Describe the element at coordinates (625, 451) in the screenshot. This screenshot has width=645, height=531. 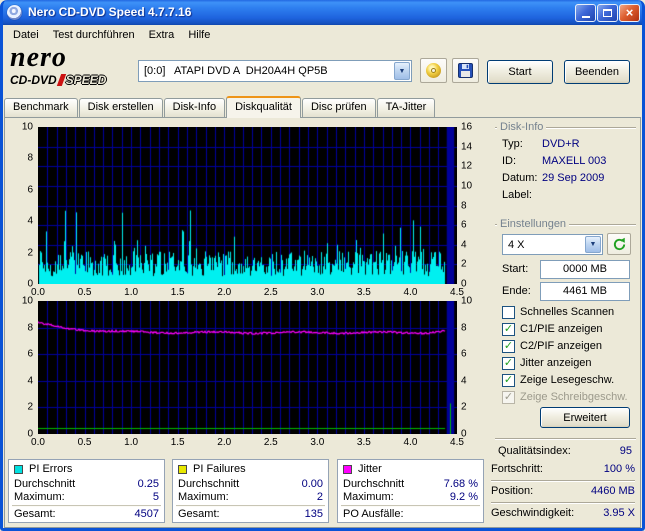
I see `quality-index-value: 95` at that location.